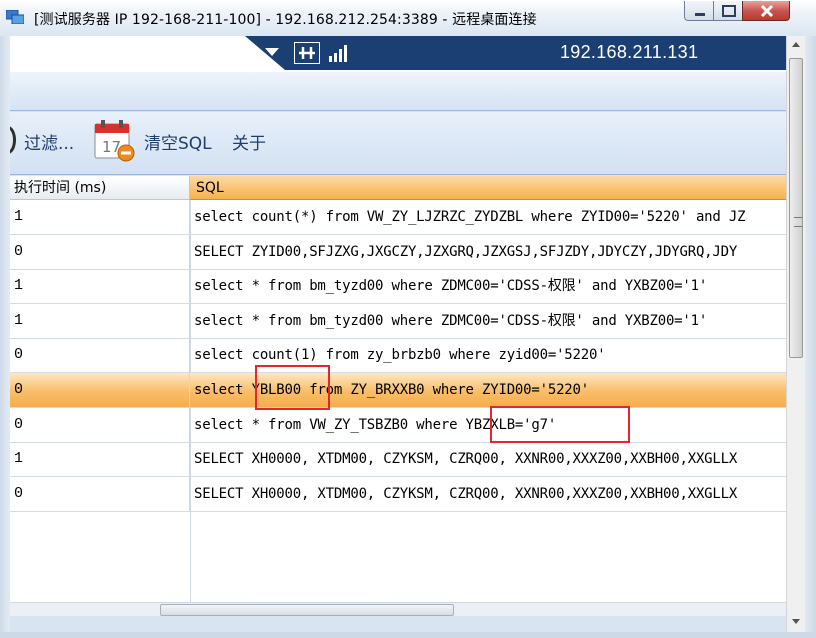  I want to click on pin-icon, so click(307, 53).